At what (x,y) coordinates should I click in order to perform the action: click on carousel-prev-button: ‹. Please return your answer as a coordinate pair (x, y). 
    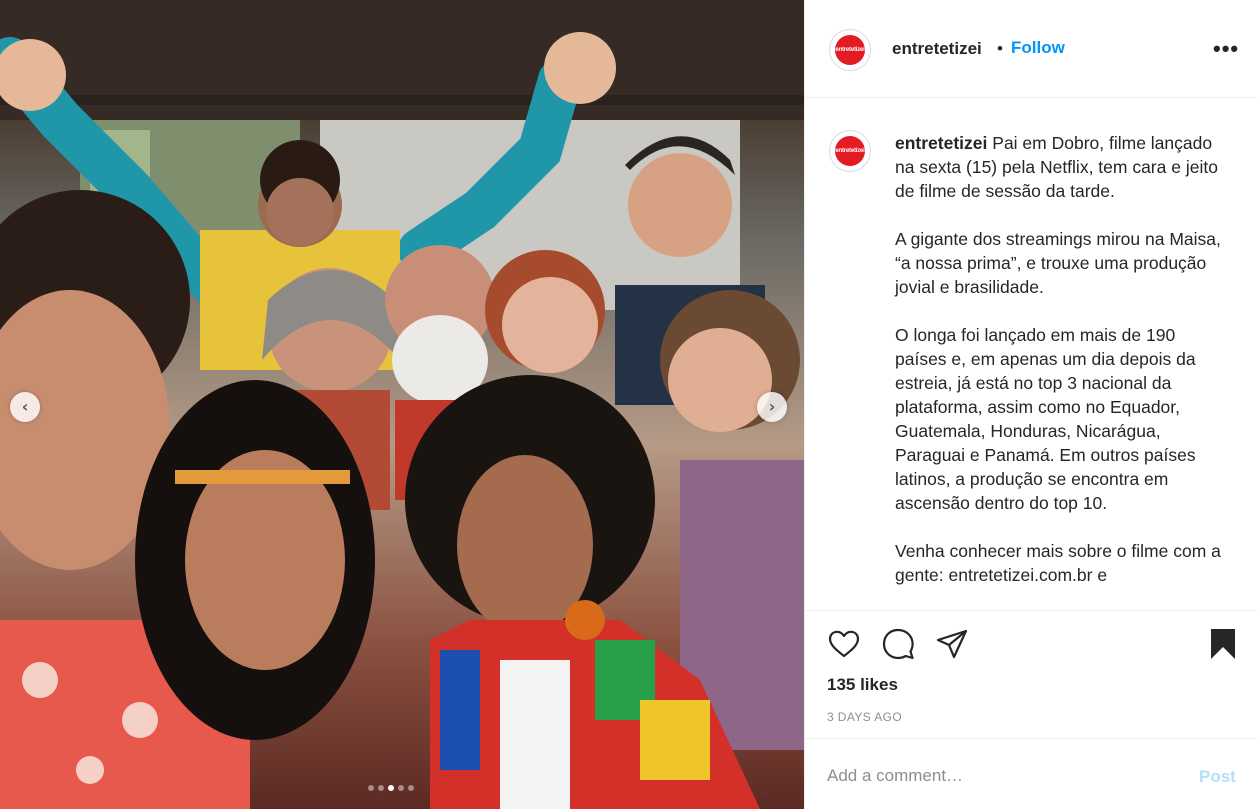
    Looking at the image, I should click on (25, 407).